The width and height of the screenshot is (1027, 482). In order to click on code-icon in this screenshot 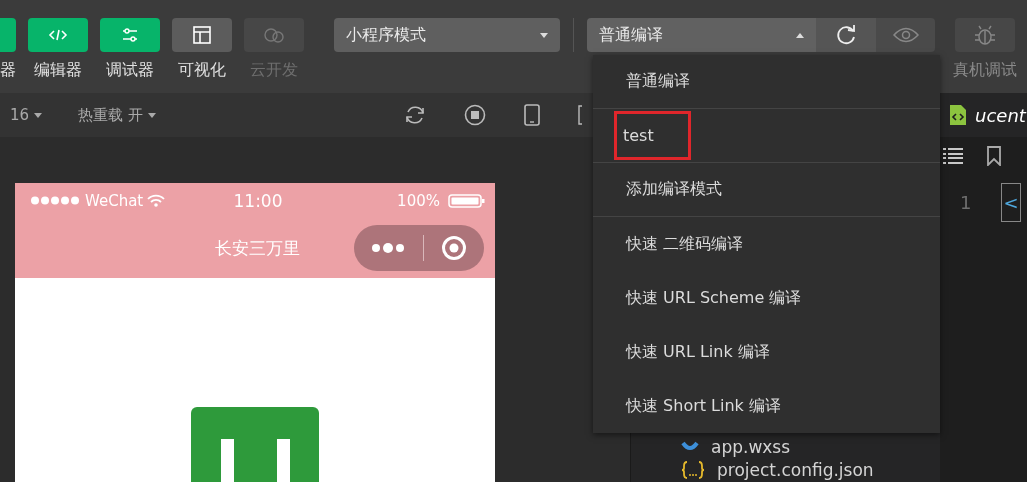, I will do `click(58, 35)`.